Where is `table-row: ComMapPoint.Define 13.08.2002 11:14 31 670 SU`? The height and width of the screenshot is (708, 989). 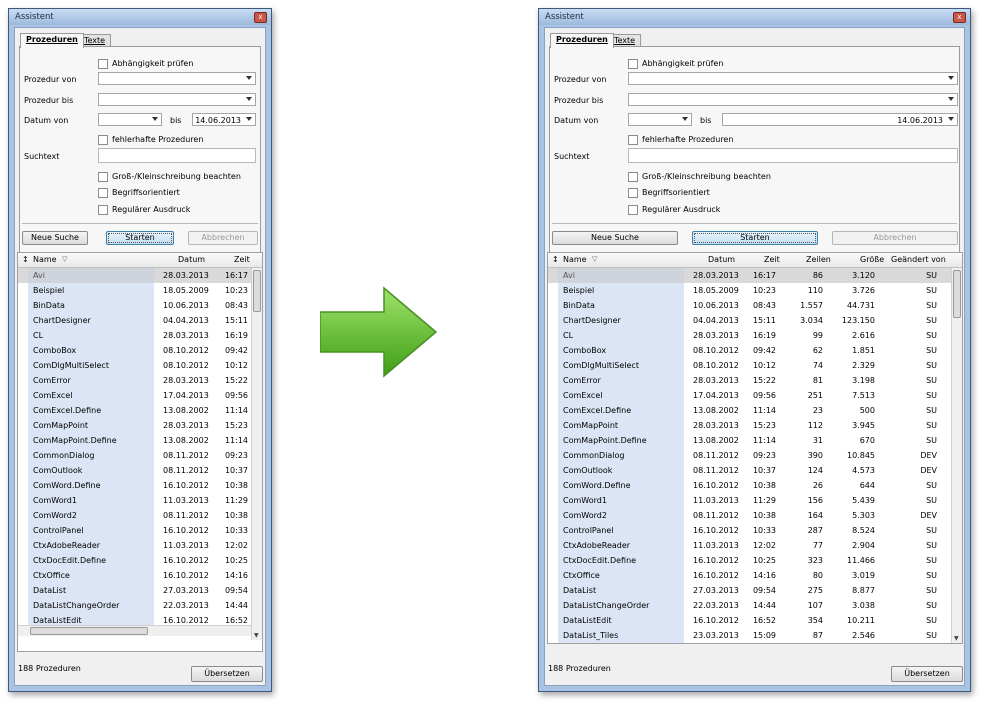 table-row: ComMapPoint.Define 13.08.2002 11:14 31 670 SU is located at coordinates (749, 440).